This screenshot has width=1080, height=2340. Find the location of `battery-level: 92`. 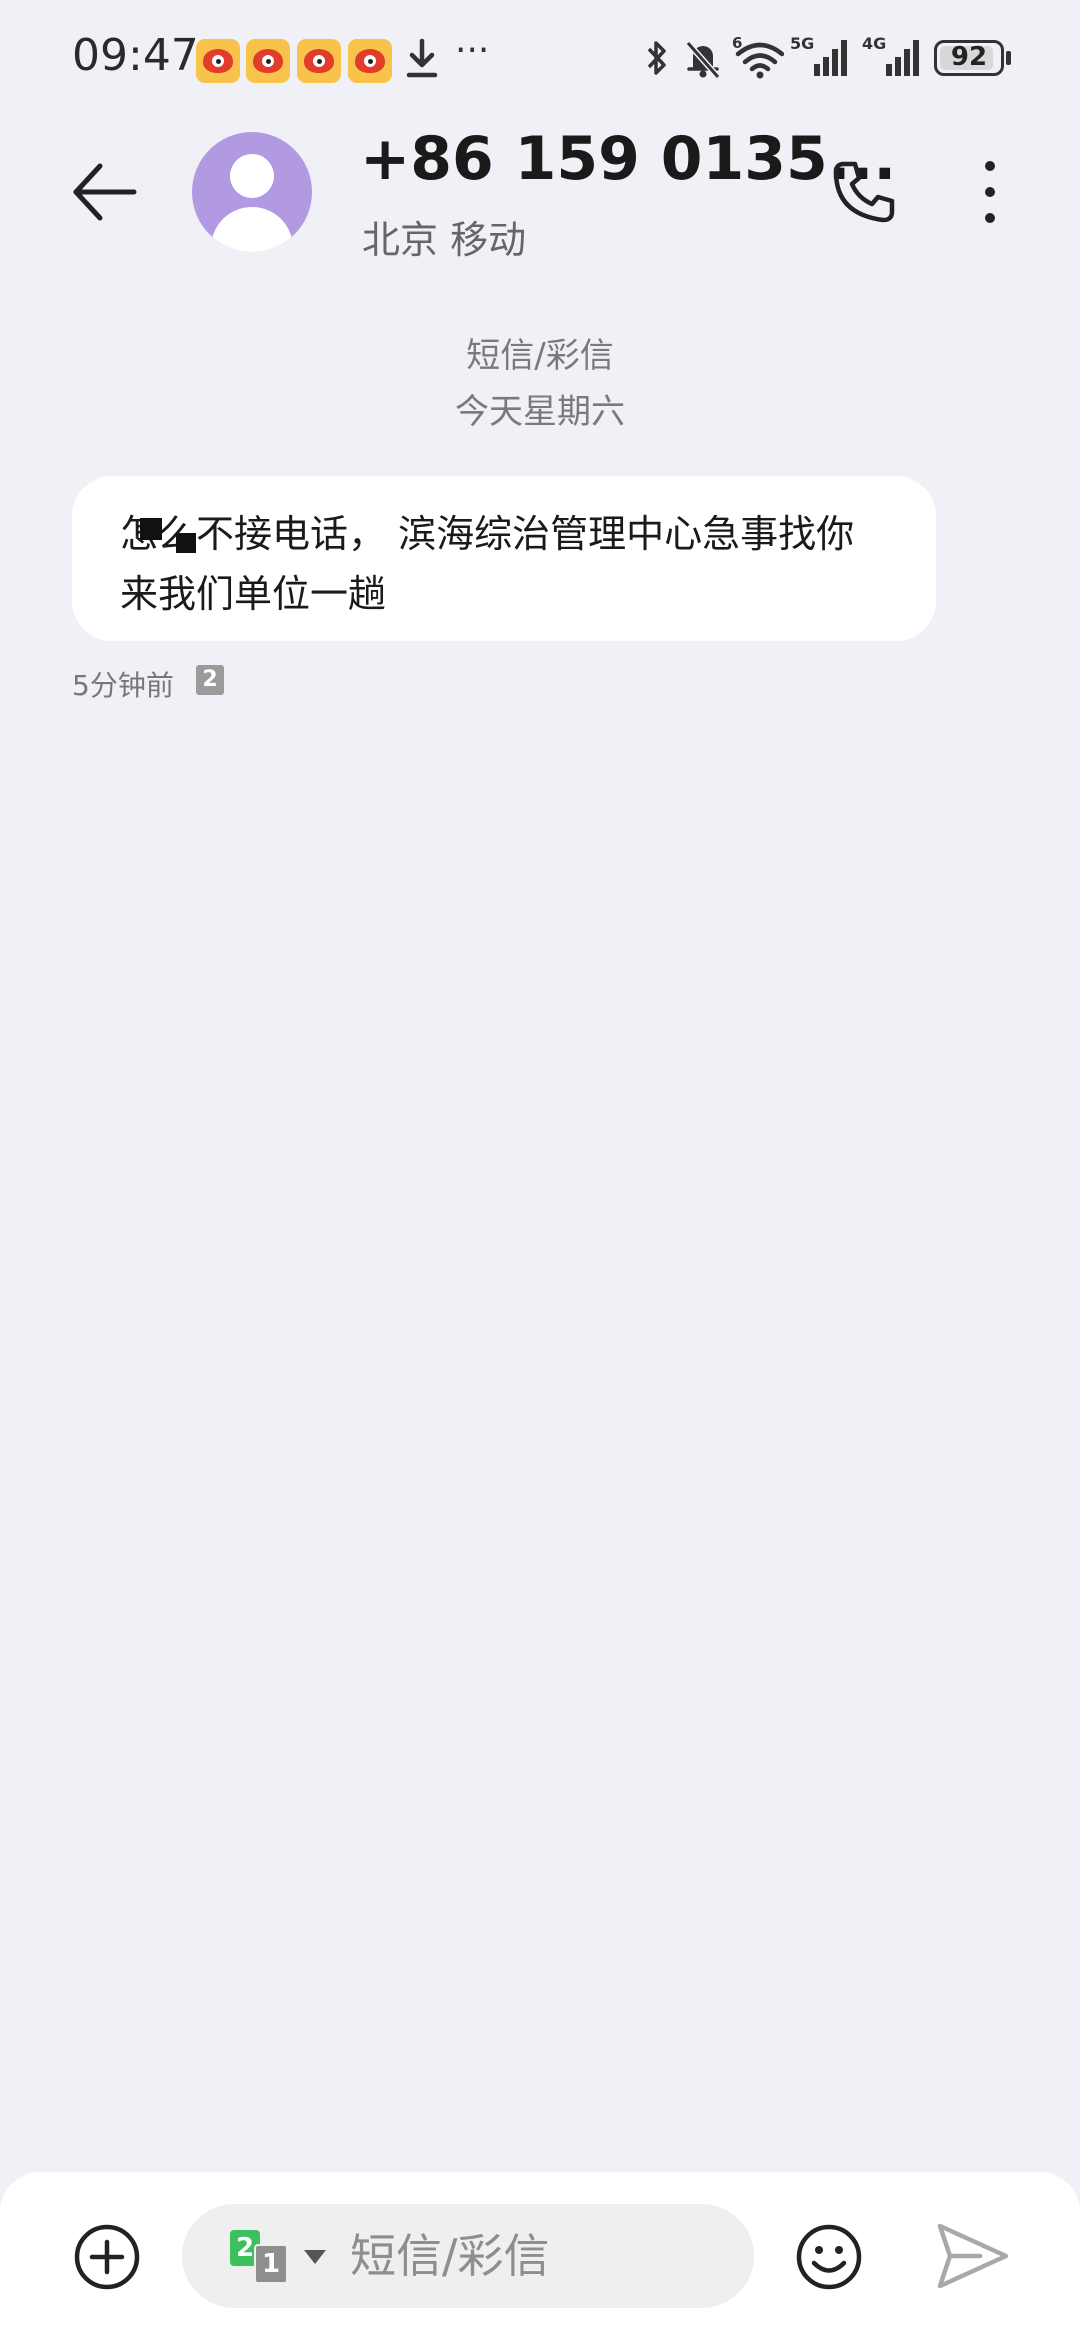

battery-level: 92 is located at coordinates (969, 57).